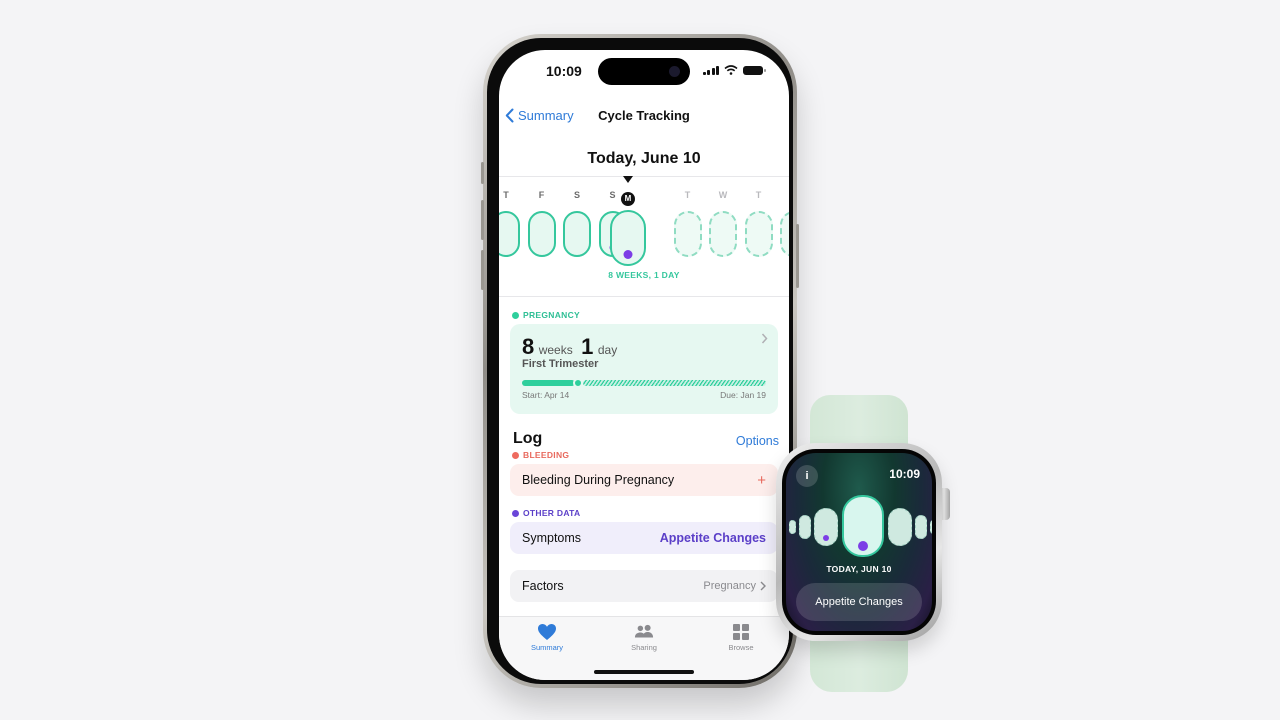  I want to click on start-date: Start: Apr 14, so click(546, 395).